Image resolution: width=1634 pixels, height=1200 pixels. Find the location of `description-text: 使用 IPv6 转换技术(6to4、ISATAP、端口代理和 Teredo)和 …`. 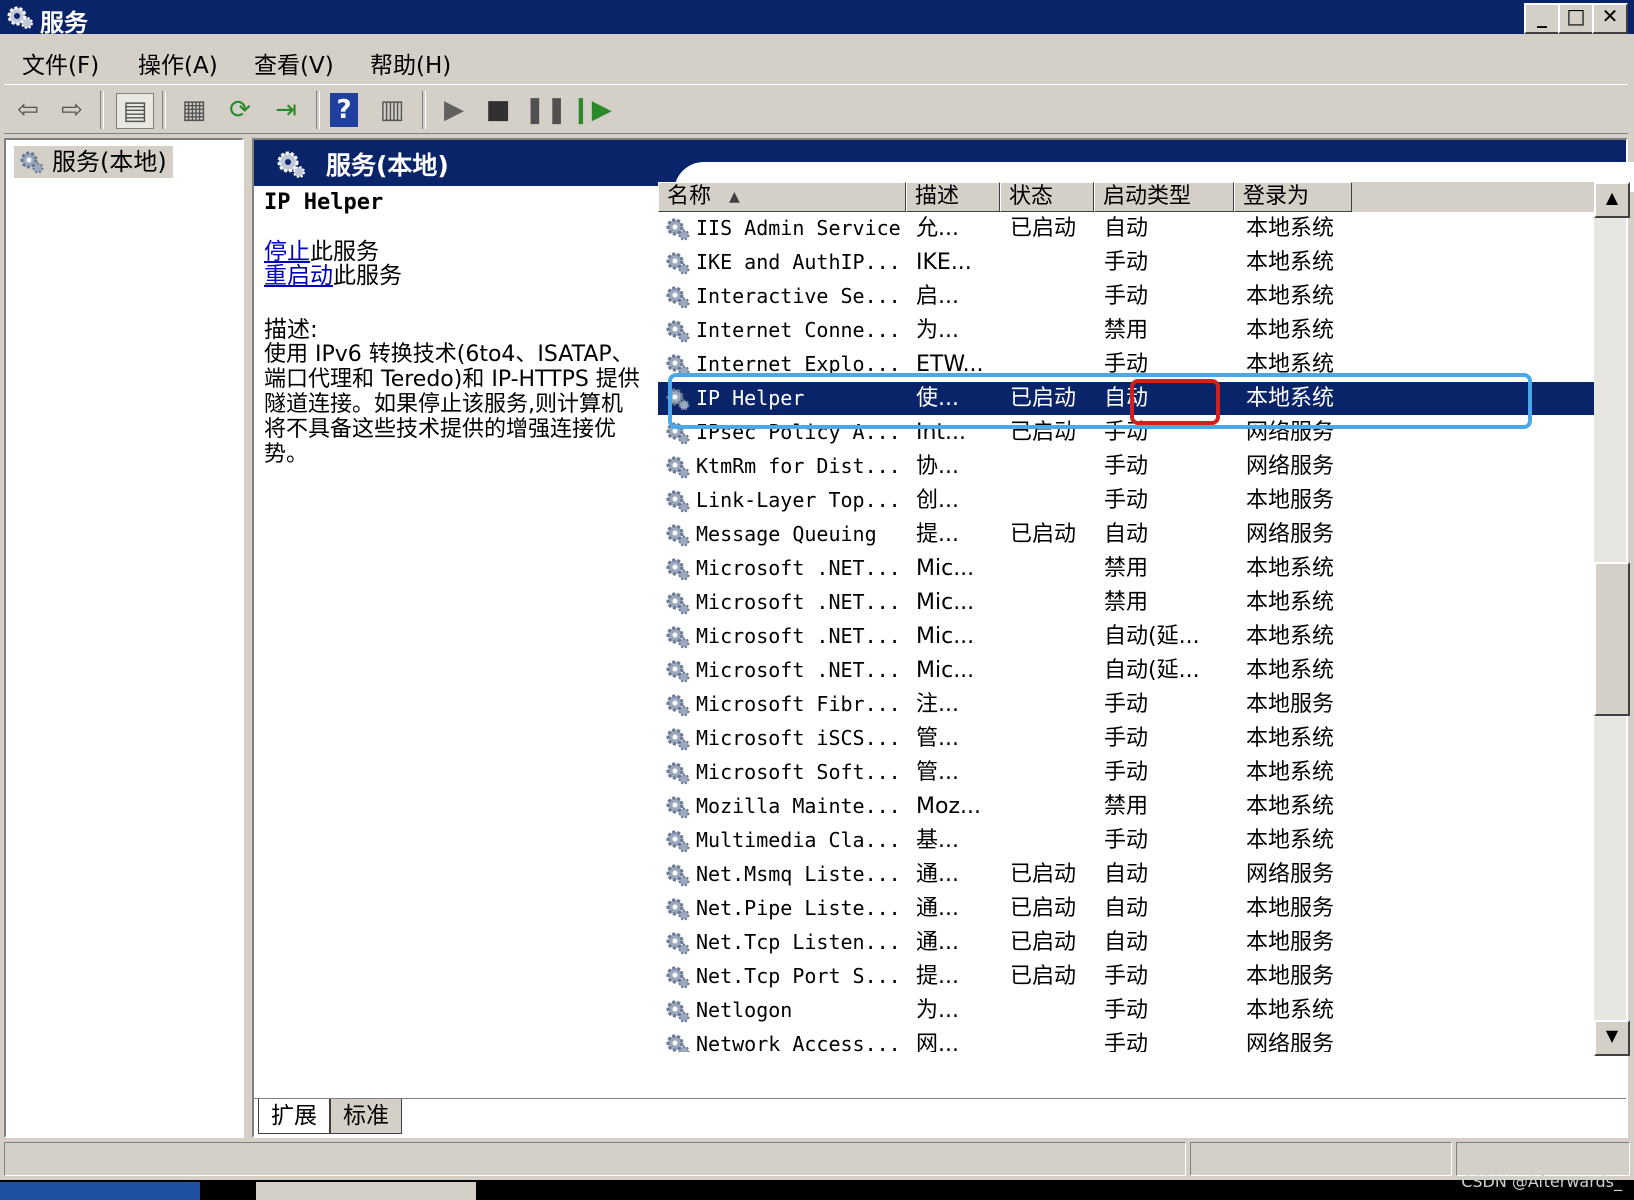

description-text: 使用 IPv6 转换技术(6to4、ISATAP、端口代理和 Teredo)和 … is located at coordinates (452, 404).